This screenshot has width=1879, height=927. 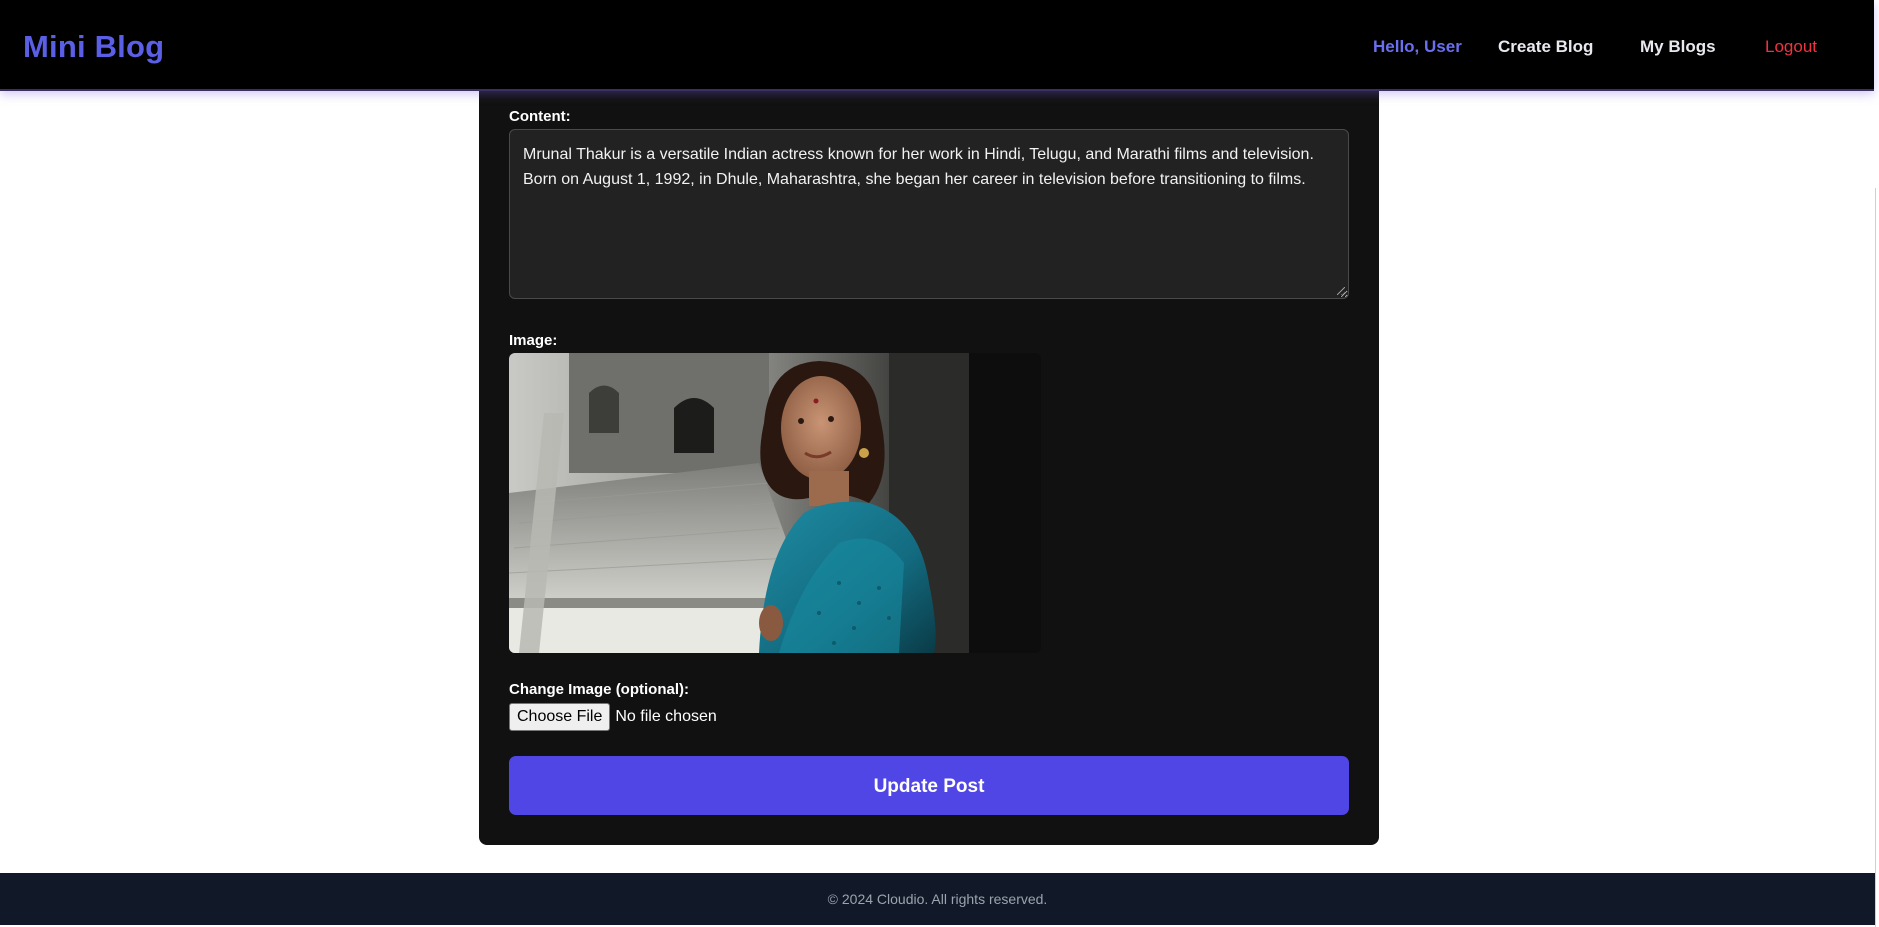 I want to click on copyright-text: © 2024 Cloudio. All rights reserved., so click(x=937, y=899).